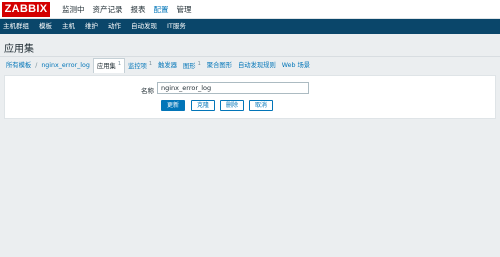 The image size is (500, 257). What do you see at coordinates (26, 9) in the screenshot?
I see `zabbix-logo: ZABBIX` at bounding box center [26, 9].